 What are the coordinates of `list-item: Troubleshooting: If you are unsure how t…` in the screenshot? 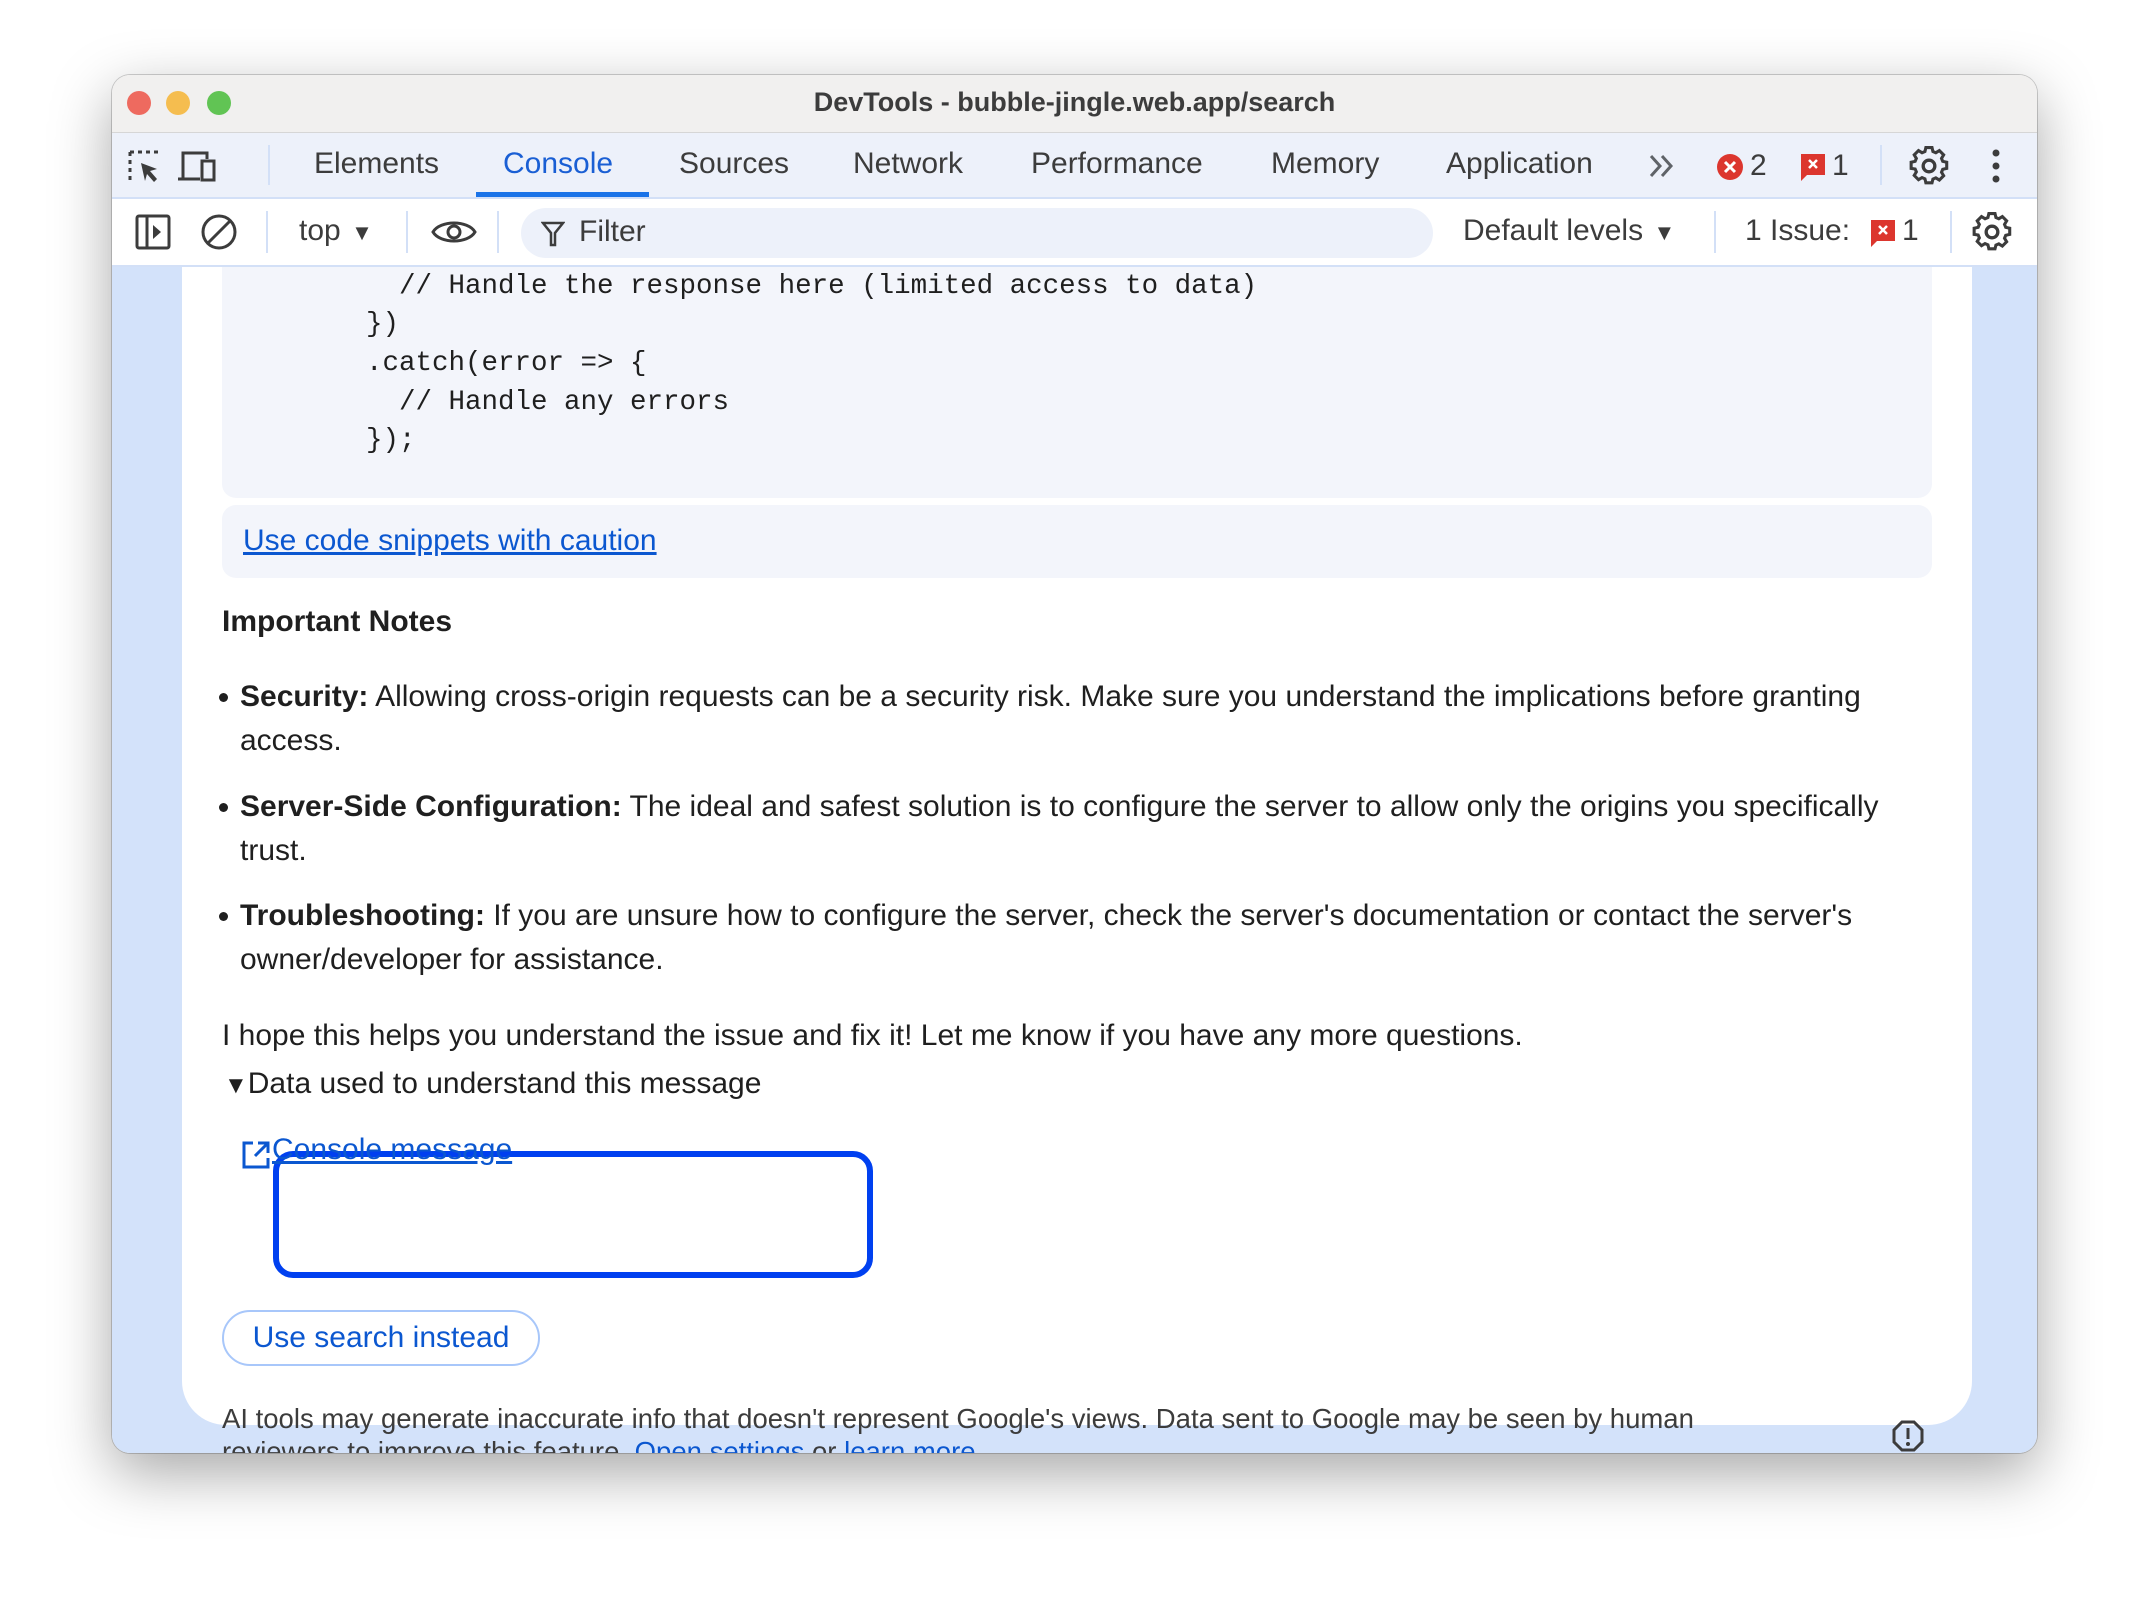 It's located at (1049, 938).